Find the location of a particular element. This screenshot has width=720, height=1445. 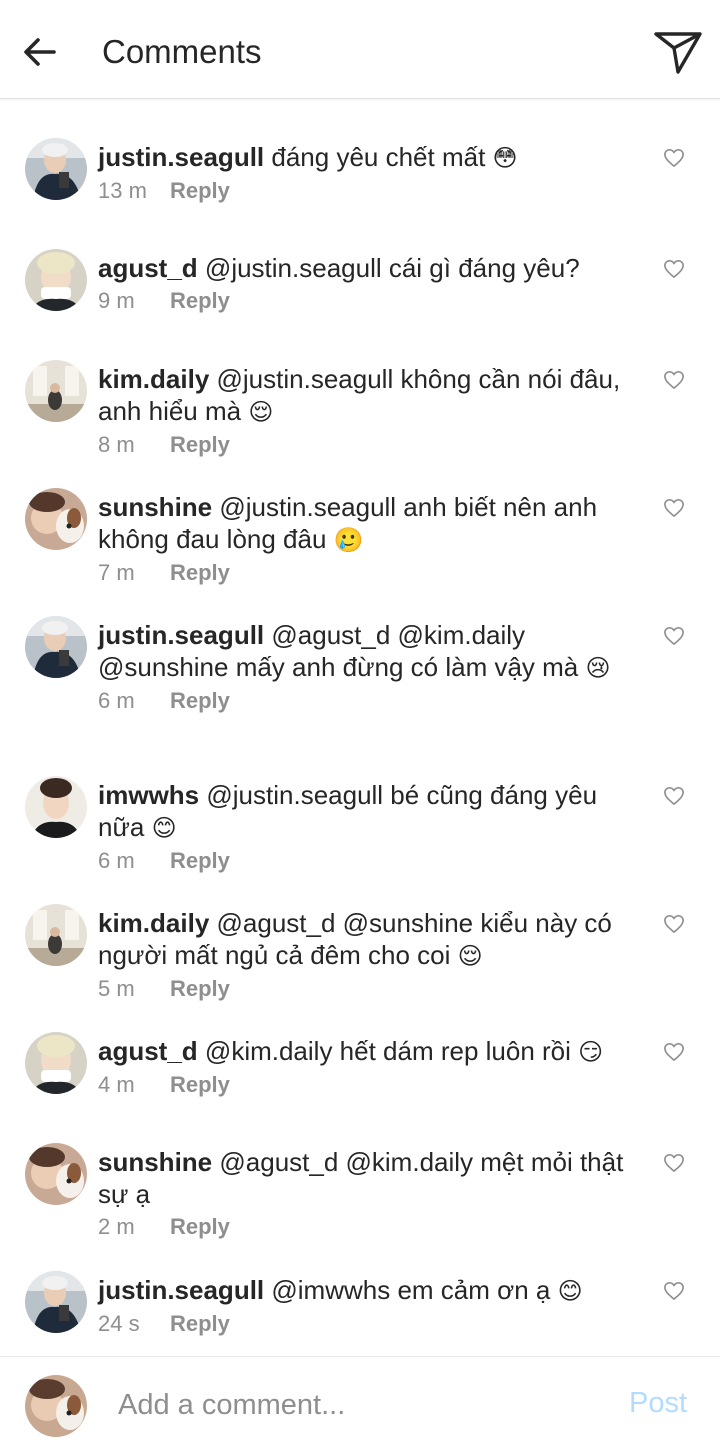

emoji-icon: 😢 is located at coordinates (598, 668).